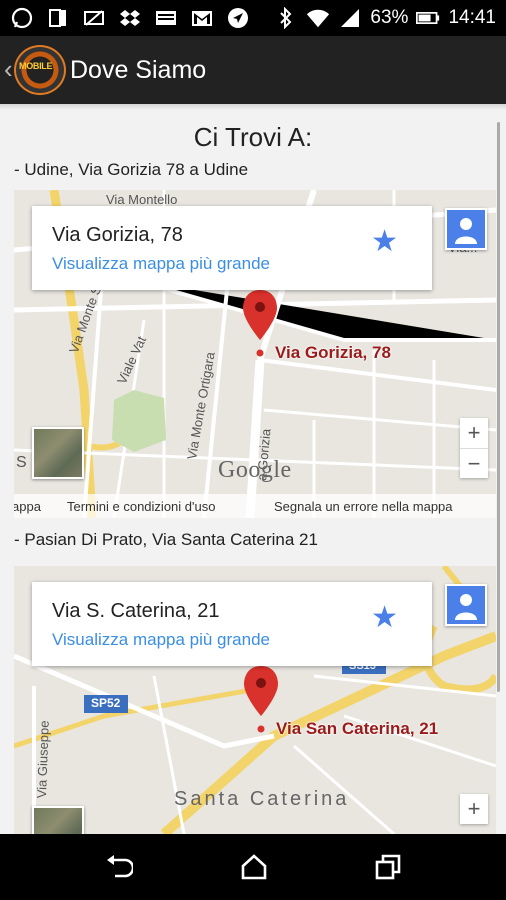 This screenshot has height=900, width=506. I want to click on dropbox-icon, so click(130, 18).